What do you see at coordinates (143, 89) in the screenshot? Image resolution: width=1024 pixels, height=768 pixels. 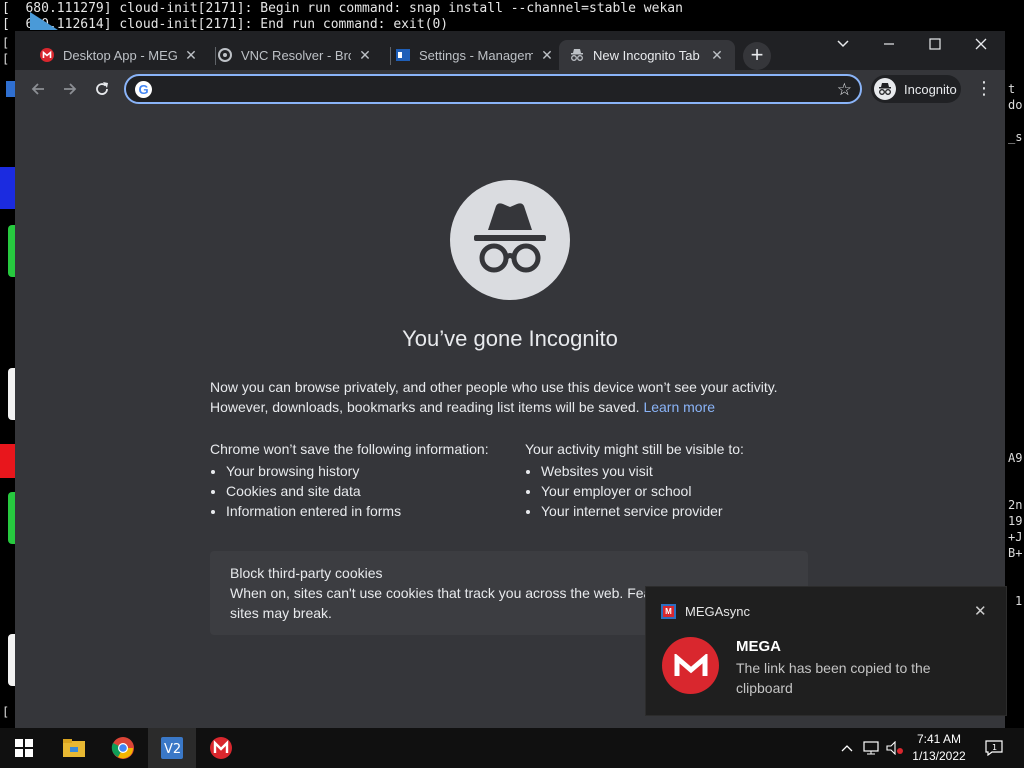 I see `google-icon: G` at bounding box center [143, 89].